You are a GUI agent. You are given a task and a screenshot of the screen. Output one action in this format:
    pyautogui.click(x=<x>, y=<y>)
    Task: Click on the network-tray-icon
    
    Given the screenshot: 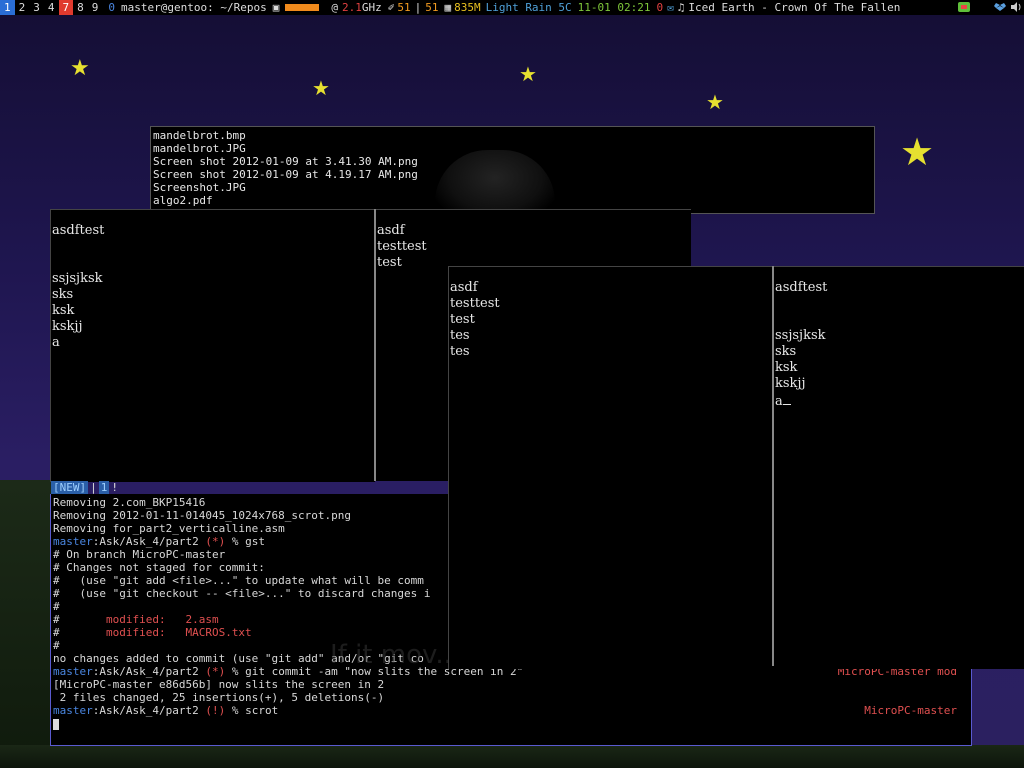 What is the action you would take?
    pyautogui.click(x=964, y=7)
    